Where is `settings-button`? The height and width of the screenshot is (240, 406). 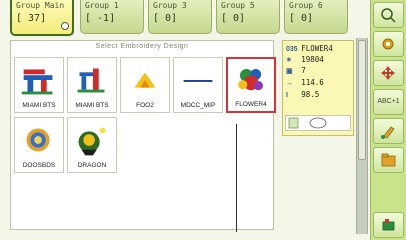 settings-button is located at coordinates (388, 44).